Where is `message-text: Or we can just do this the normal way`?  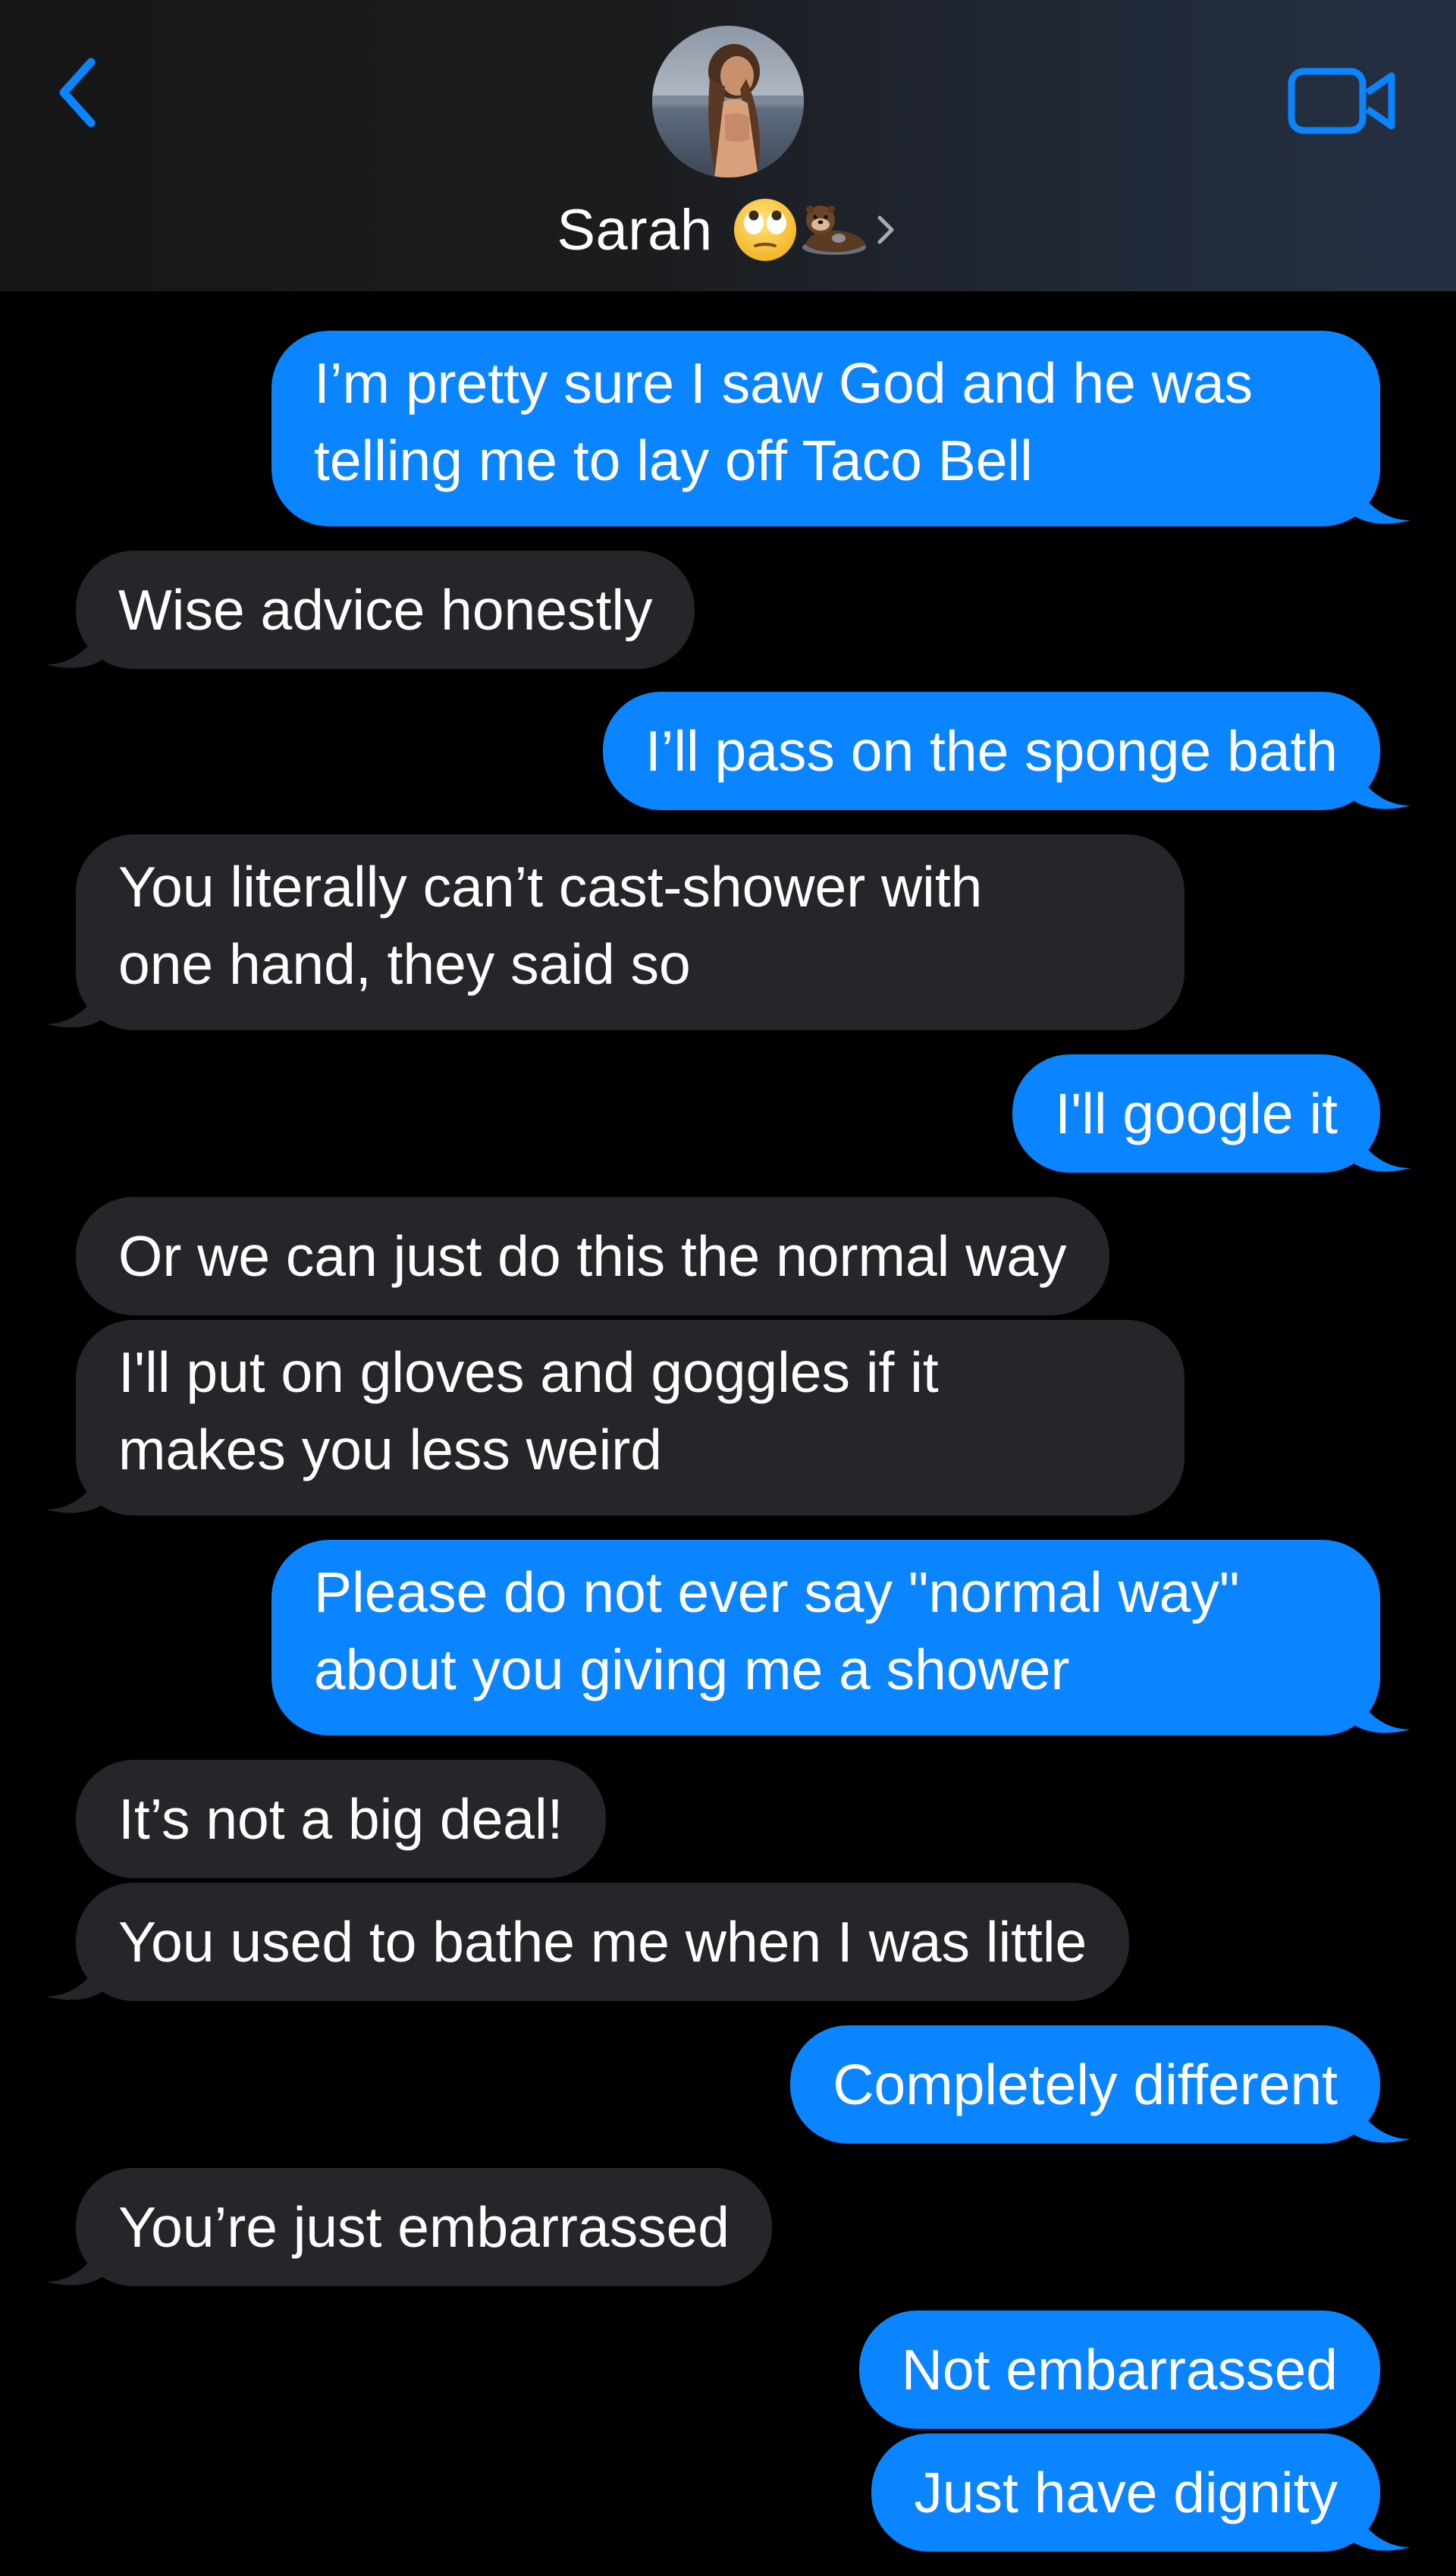 message-text: Or we can just do this the normal way is located at coordinates (592, 1256).